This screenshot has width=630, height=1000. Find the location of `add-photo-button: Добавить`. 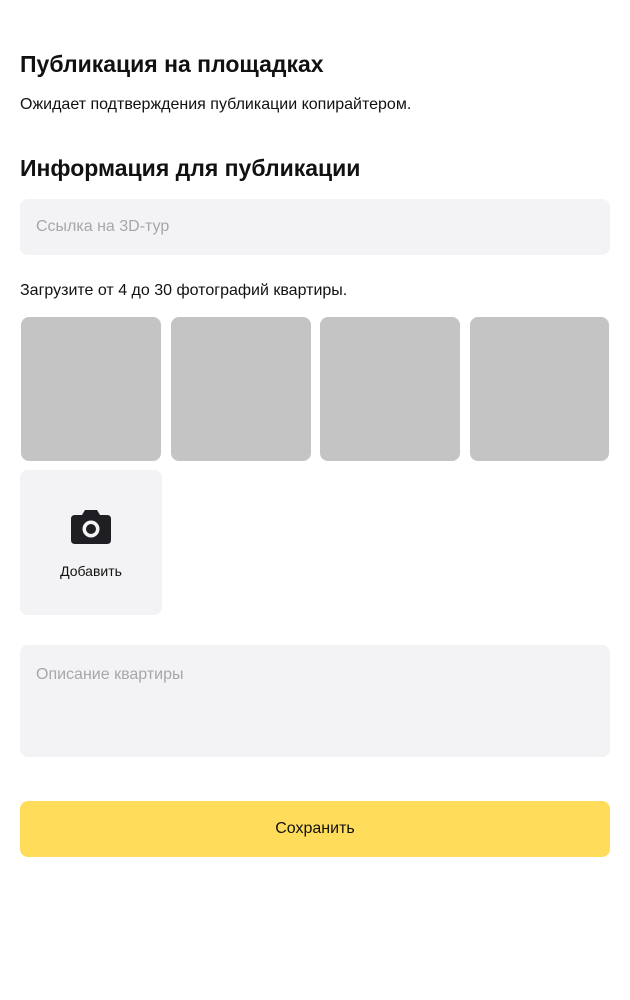

add-photo-button: Добавить is located at coordinates (91, 542).